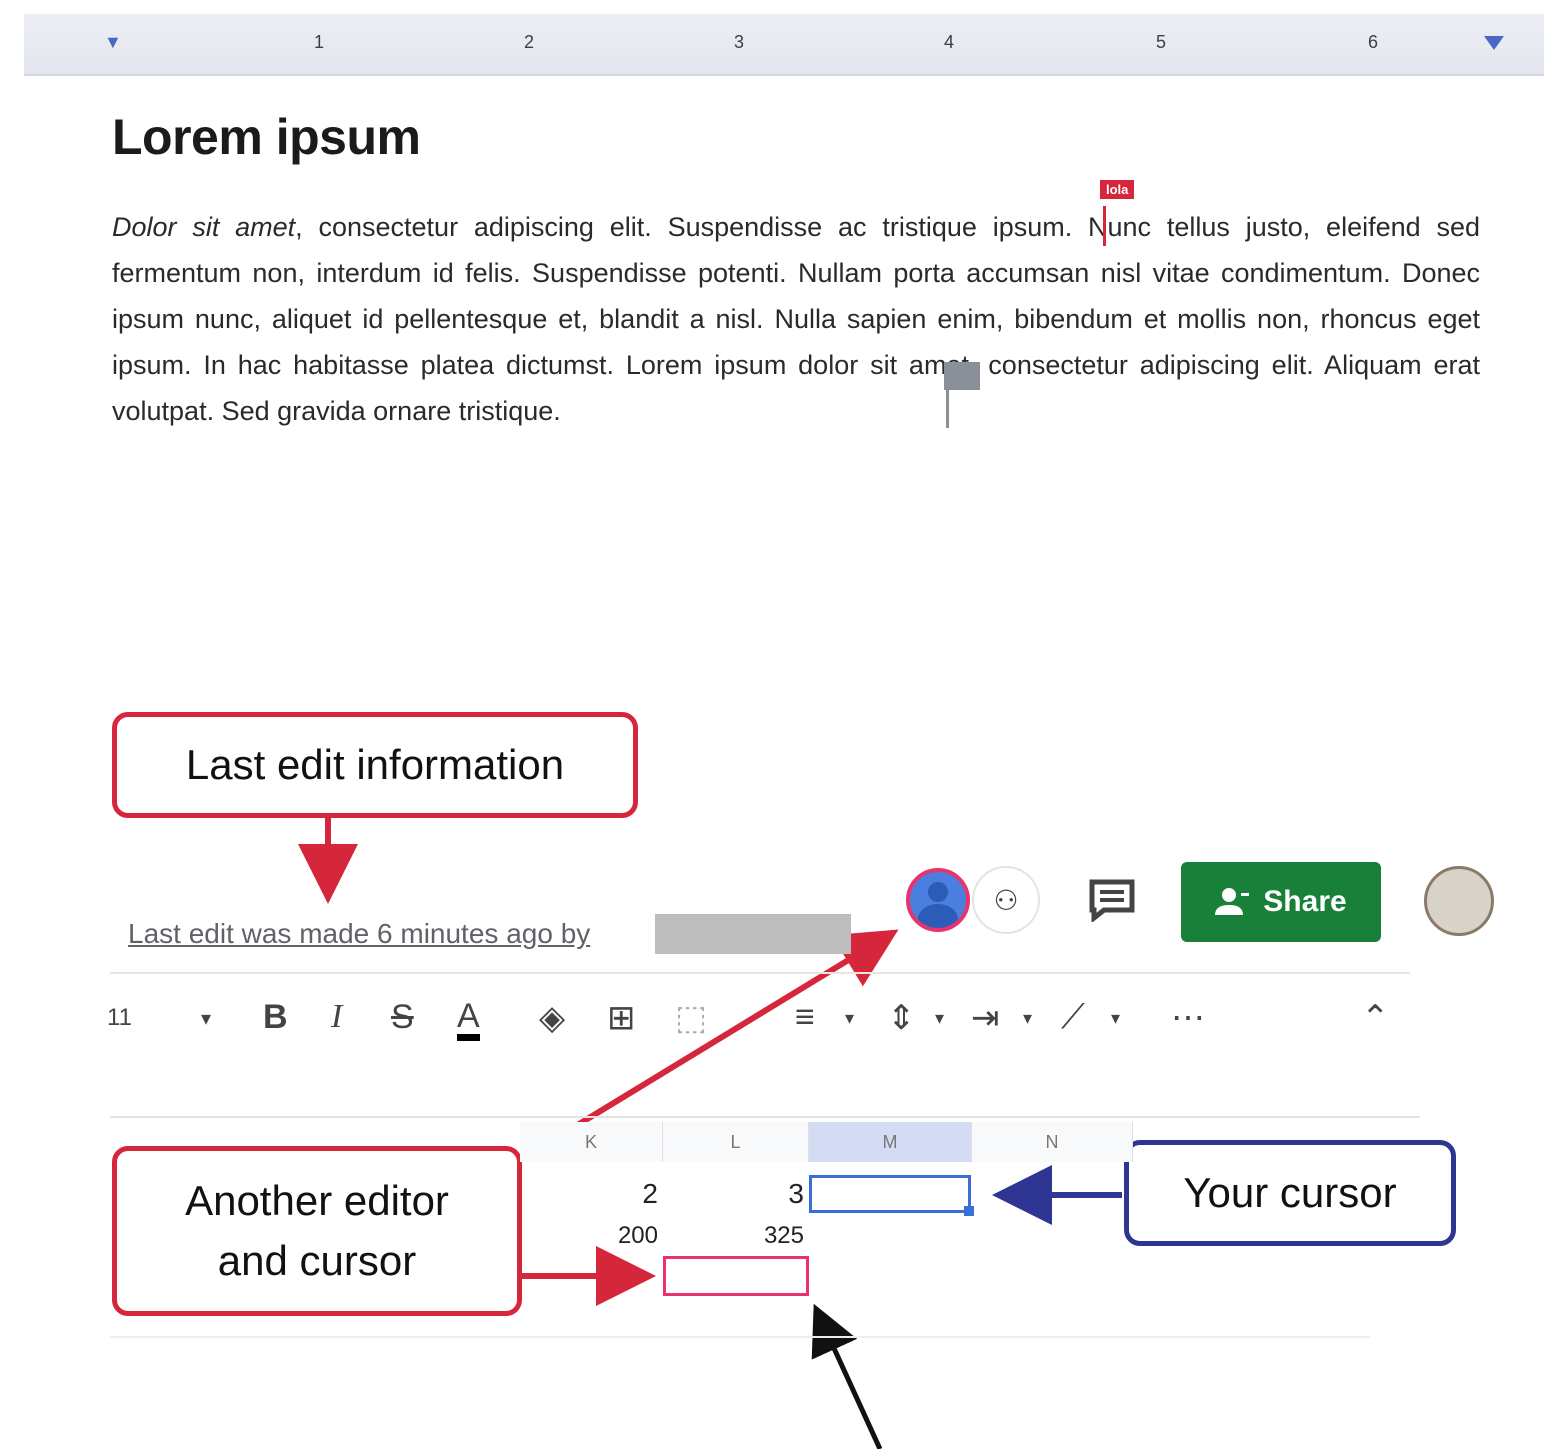 This screenshot has width=1551, height=1449. Describe the element at coordinates (206, 1018) in the screenshot. I see `font-size-dropdown-icon: ▾` at that location.